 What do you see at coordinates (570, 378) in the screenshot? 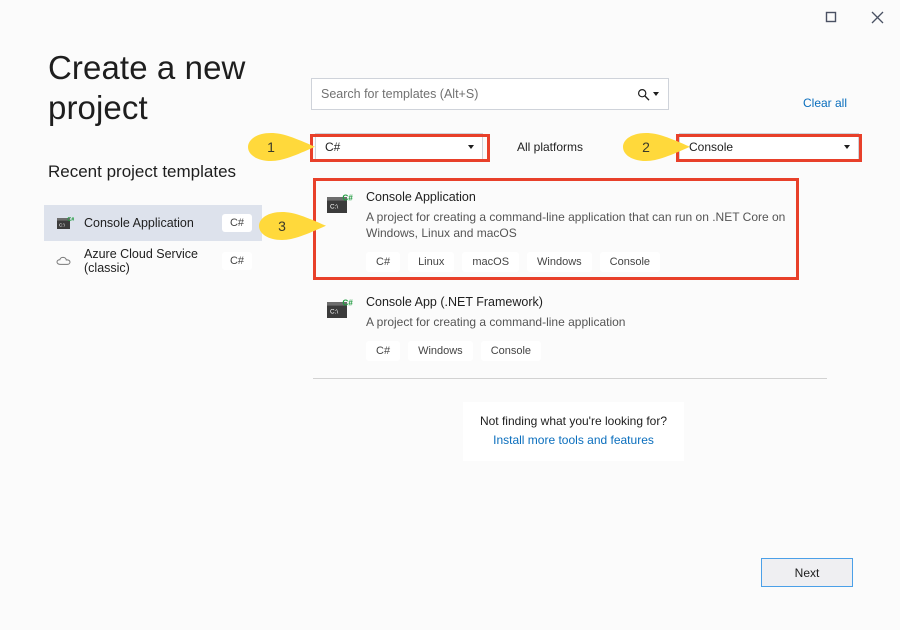
I see `section-divider` at bounding box center [570, 378].